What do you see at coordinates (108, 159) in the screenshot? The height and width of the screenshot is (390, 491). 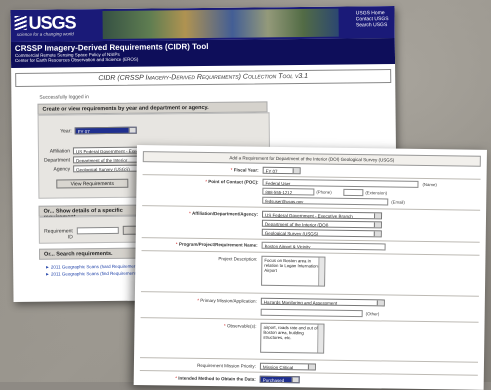 I see `department-select: Department of the Interior` at bounding box center [108, 159].